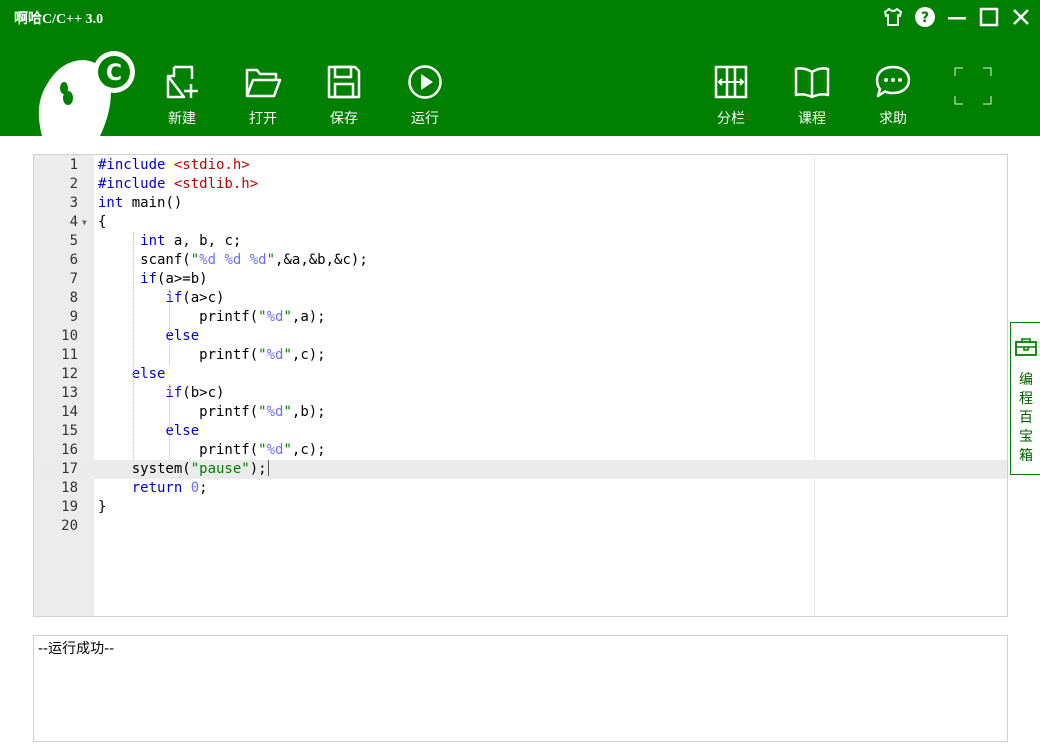 This screenshot has width=1040, height=756. Describe the element at coordinates (520, 203) in the screenshot. I see `code-line: 3 int main()` at that location.